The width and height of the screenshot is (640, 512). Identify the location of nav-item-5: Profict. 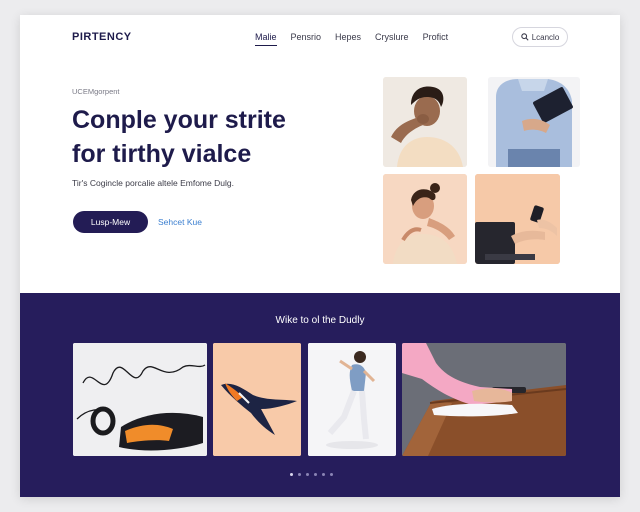
(436, 39).